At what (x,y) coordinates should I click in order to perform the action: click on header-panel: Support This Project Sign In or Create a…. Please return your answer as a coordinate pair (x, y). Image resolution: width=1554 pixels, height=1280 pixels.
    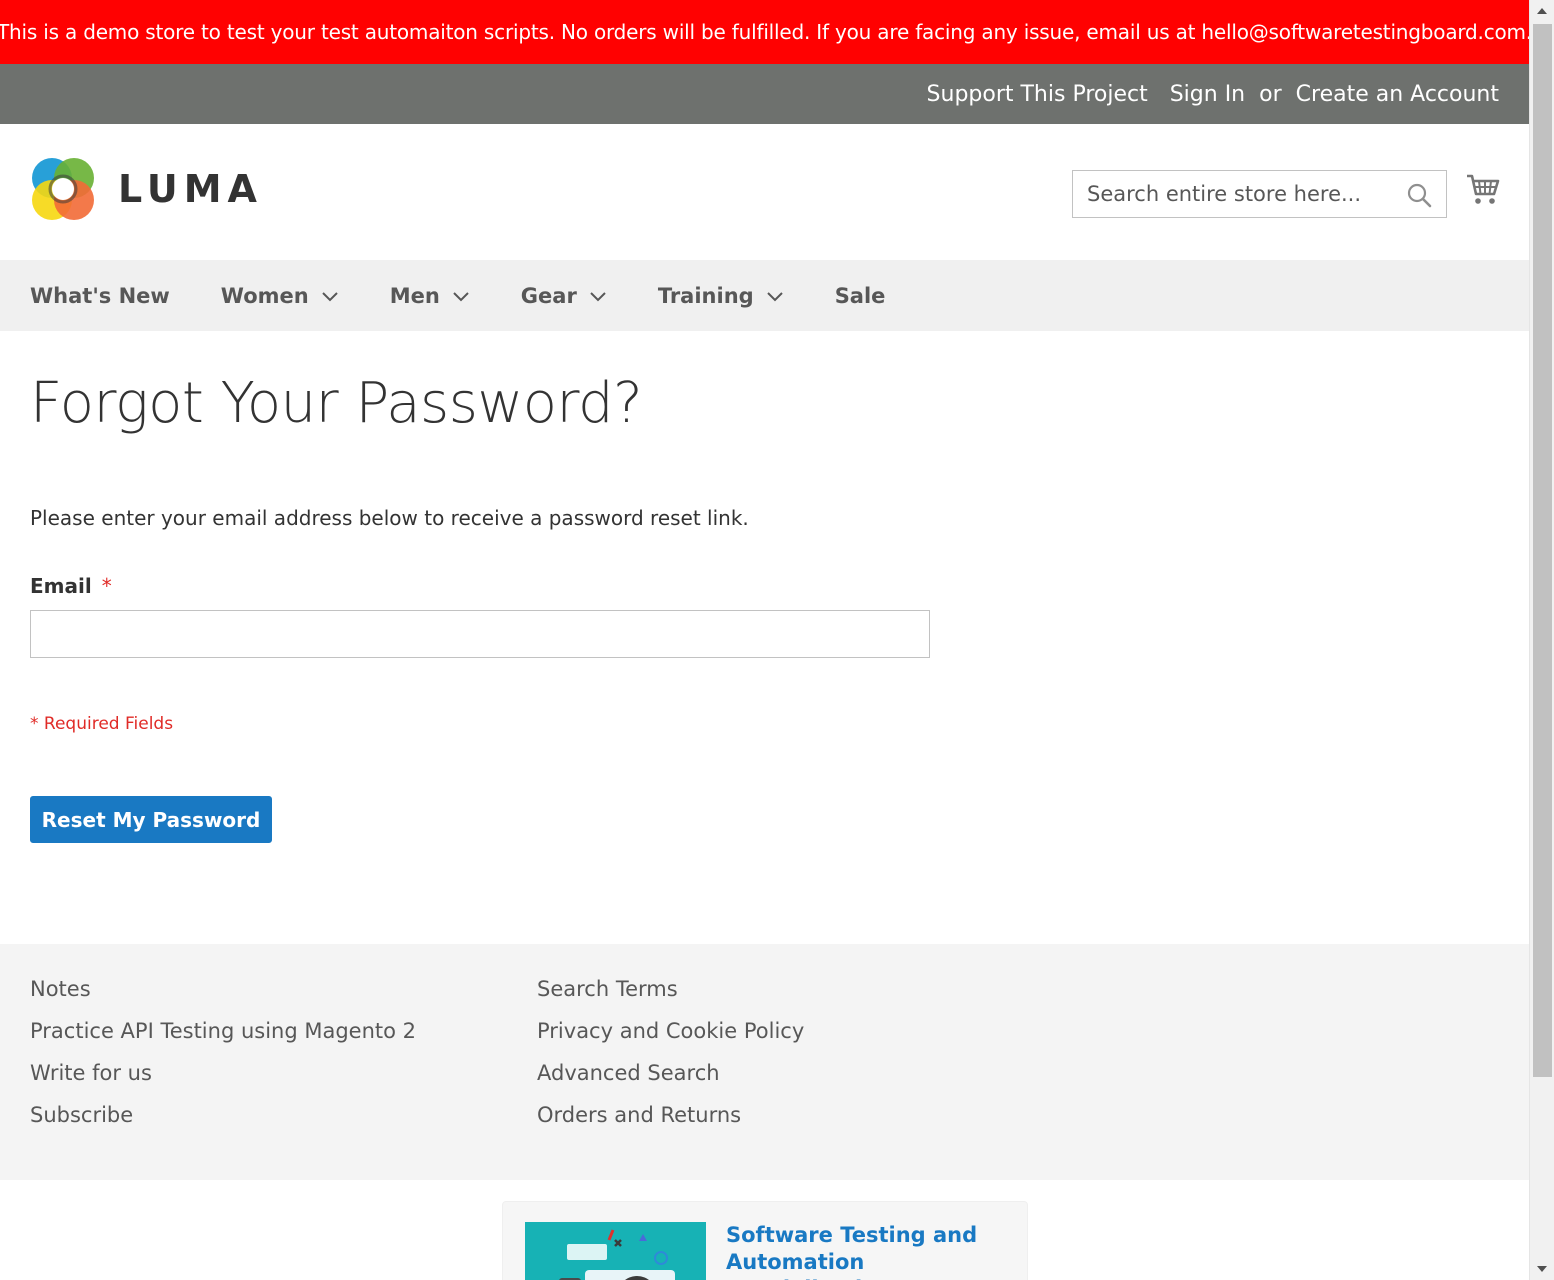
    Looking at the image, I should click on (764, 94).